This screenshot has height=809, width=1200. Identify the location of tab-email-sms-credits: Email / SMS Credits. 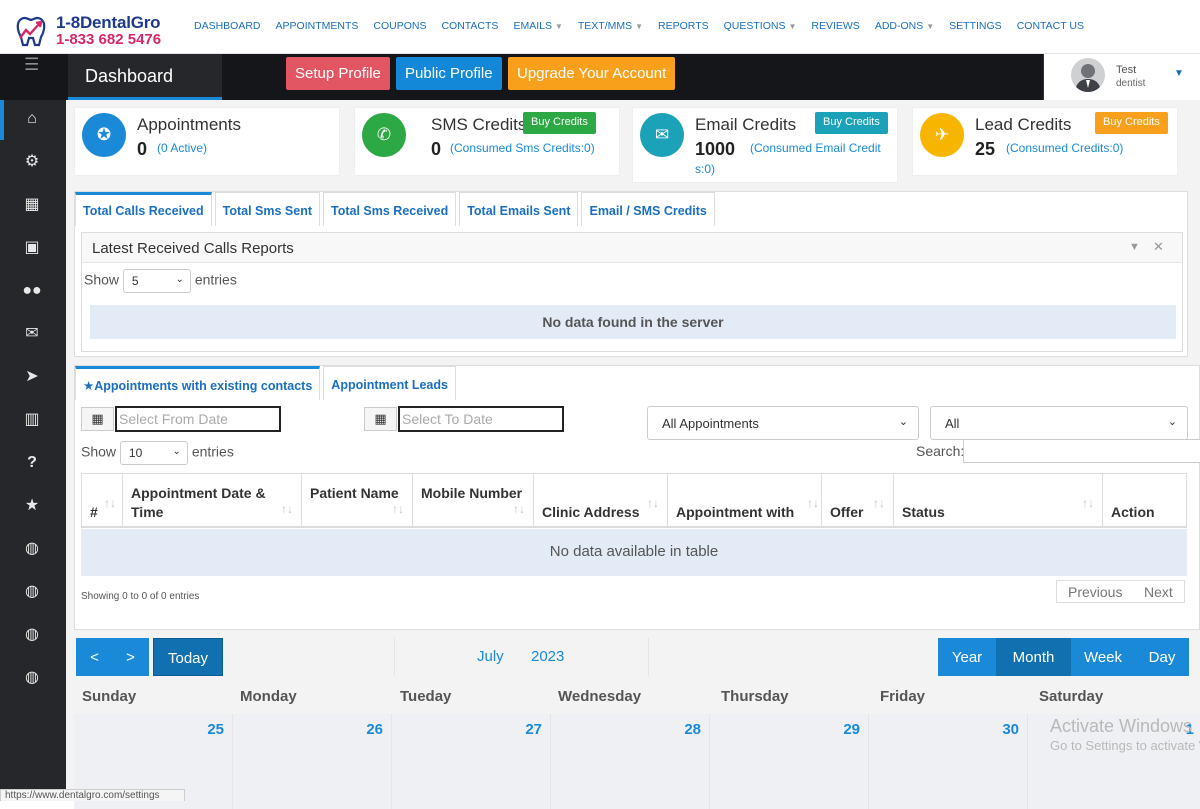
(648, 209).